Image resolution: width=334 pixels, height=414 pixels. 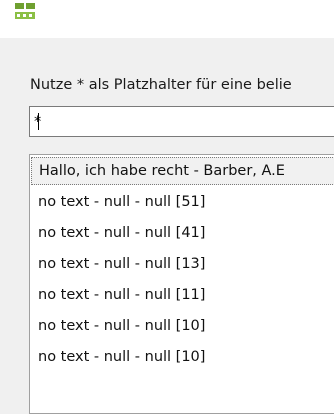 What do you see at coordinates (25, 11) in the screenshot?
I see `application-logo-icon` at bounding box center [25, 11].